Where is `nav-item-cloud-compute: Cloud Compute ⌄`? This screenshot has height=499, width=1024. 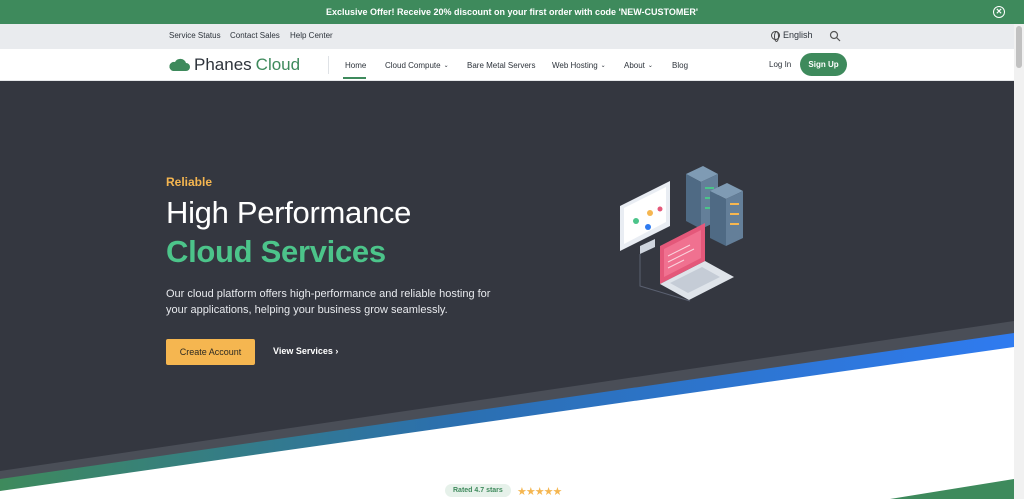
nav-item-cloud-compute: Cloud Compute ⌄ is located at coordinates (417, 65).